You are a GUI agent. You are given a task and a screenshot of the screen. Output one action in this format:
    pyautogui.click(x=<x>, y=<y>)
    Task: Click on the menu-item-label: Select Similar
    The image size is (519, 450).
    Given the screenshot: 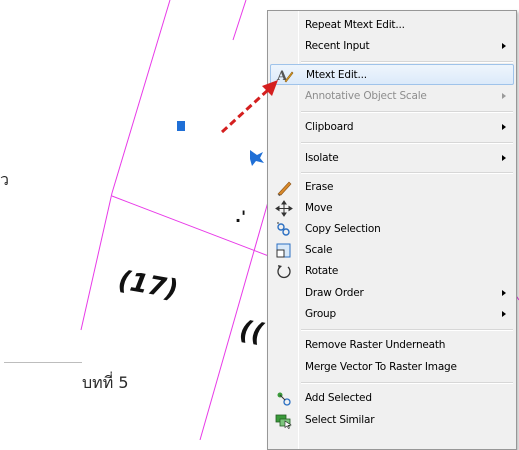 What is the action you would take?
    pyautogui.click(x=340, y=420)
    